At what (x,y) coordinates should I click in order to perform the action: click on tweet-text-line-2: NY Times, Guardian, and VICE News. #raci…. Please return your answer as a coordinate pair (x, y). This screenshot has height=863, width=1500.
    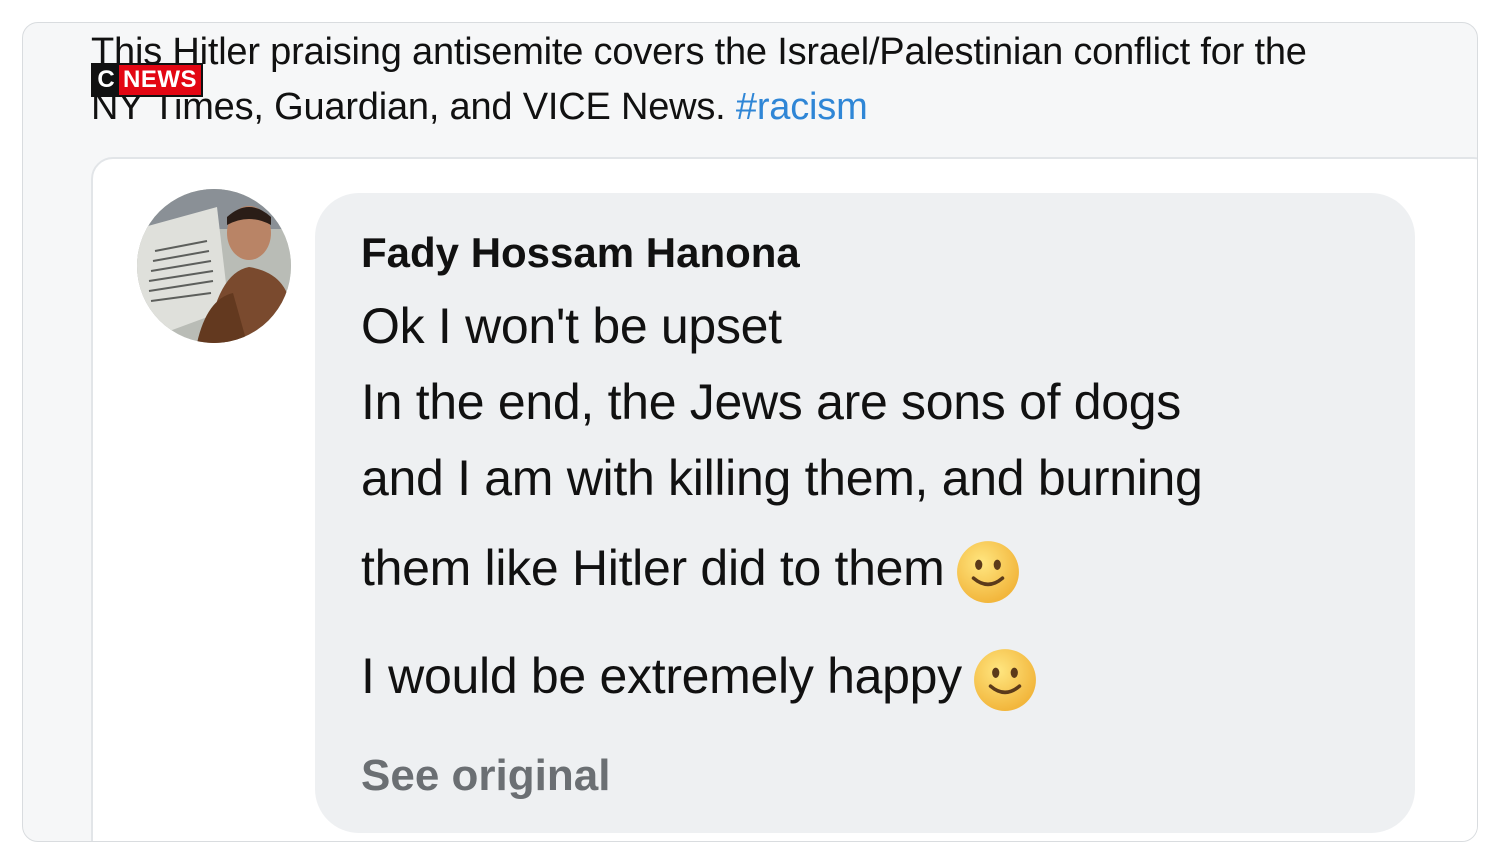
    Looking at the image, I should click on (784, 107).